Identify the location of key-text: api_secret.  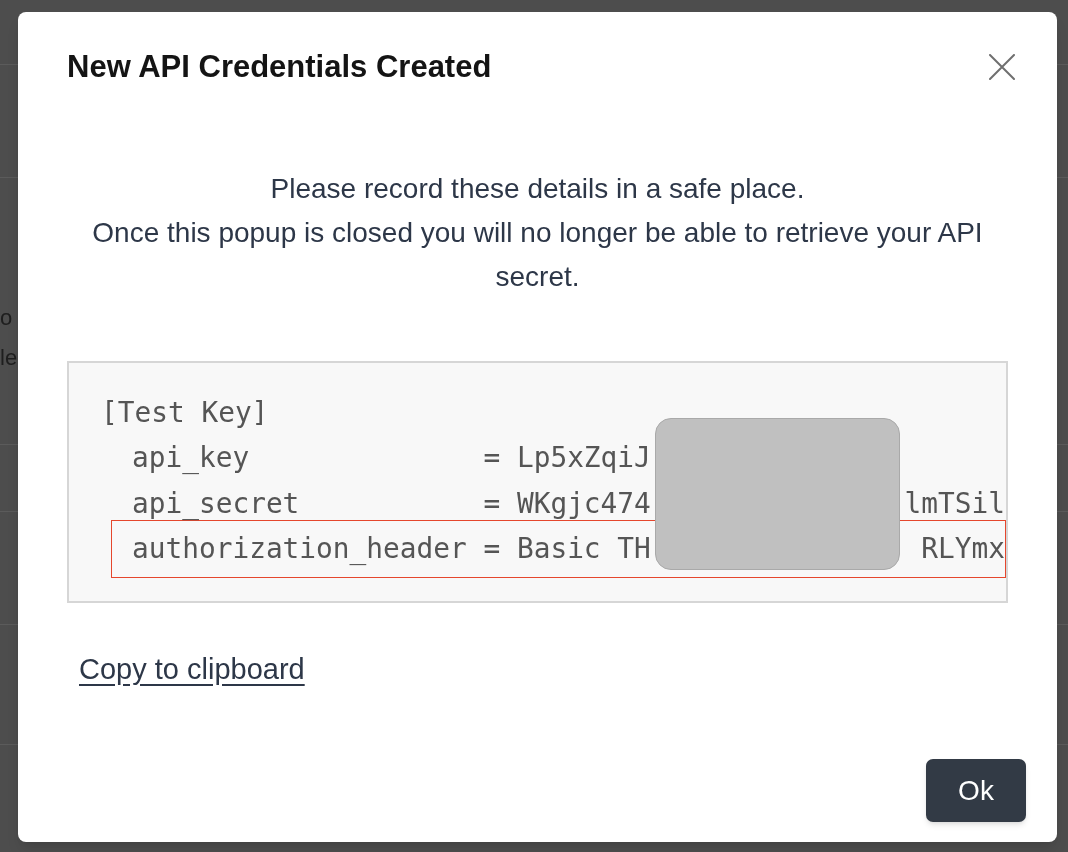
(216, 504).